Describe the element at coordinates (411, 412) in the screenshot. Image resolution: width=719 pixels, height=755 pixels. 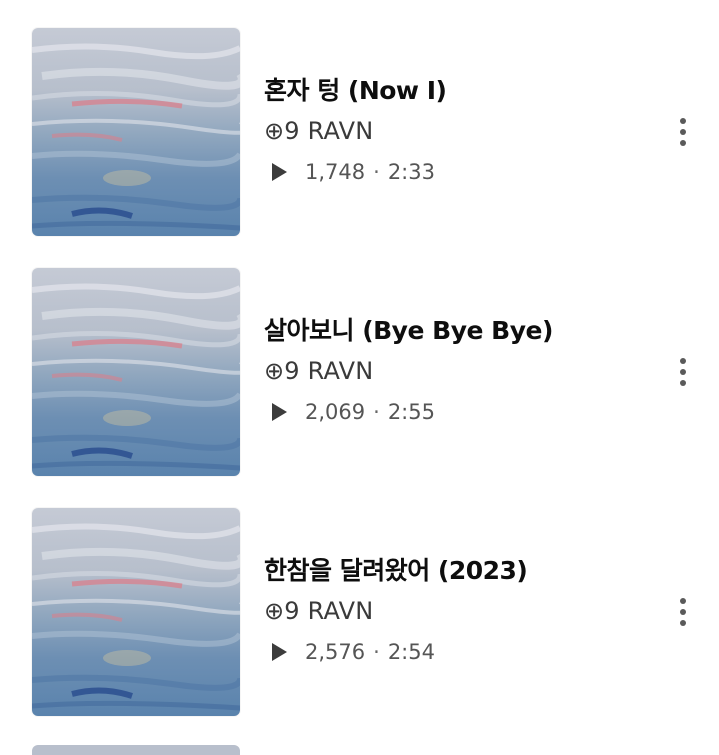
I see `track-duration: 2:55` at that location.